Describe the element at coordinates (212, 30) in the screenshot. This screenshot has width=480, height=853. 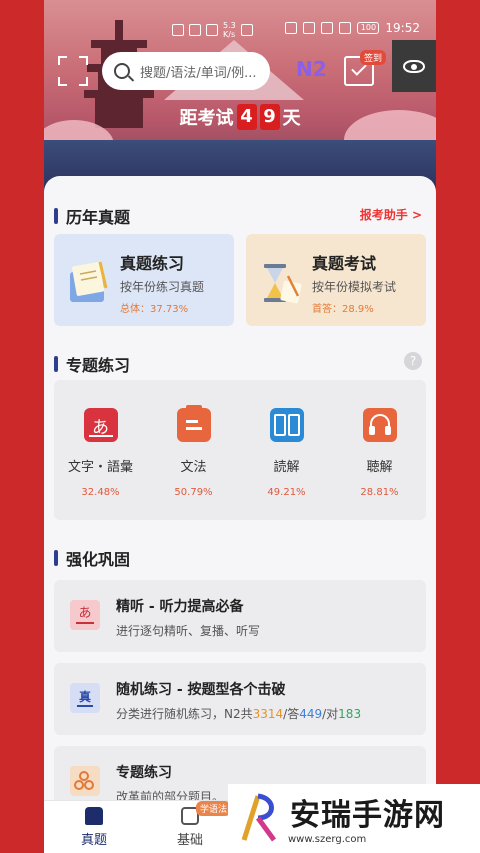
I see `wifi-icon` at that location.